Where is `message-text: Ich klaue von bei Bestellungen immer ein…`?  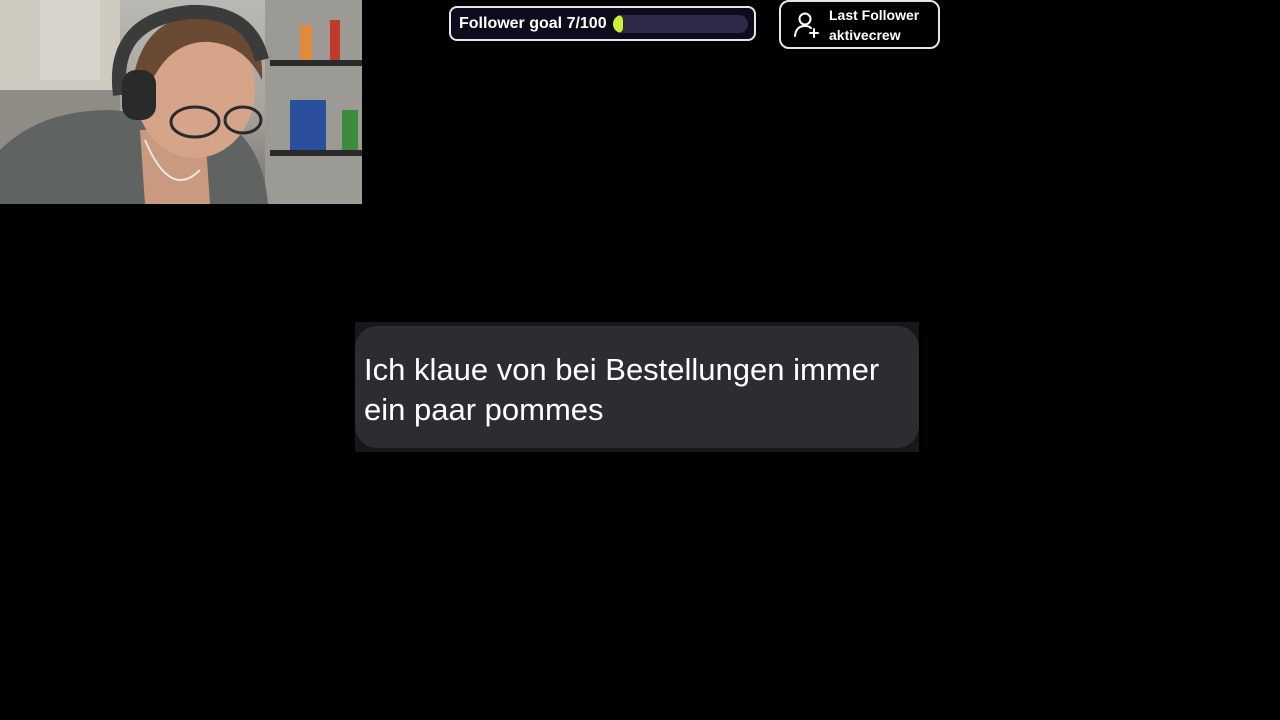
message-text: Ich klaue von bei Bestellungen immer ein… is located at coordinates (622, 389).